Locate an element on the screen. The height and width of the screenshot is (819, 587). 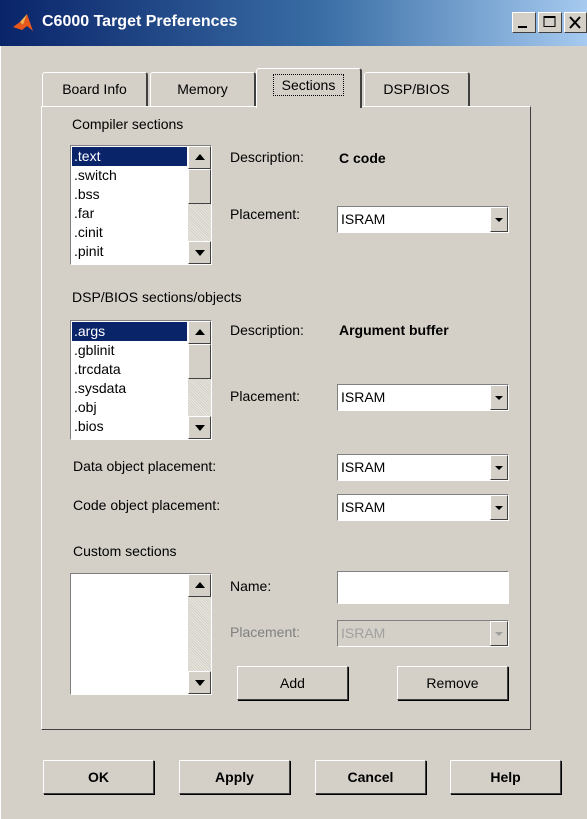
maximize-icon is located at coordinates (549, 21).